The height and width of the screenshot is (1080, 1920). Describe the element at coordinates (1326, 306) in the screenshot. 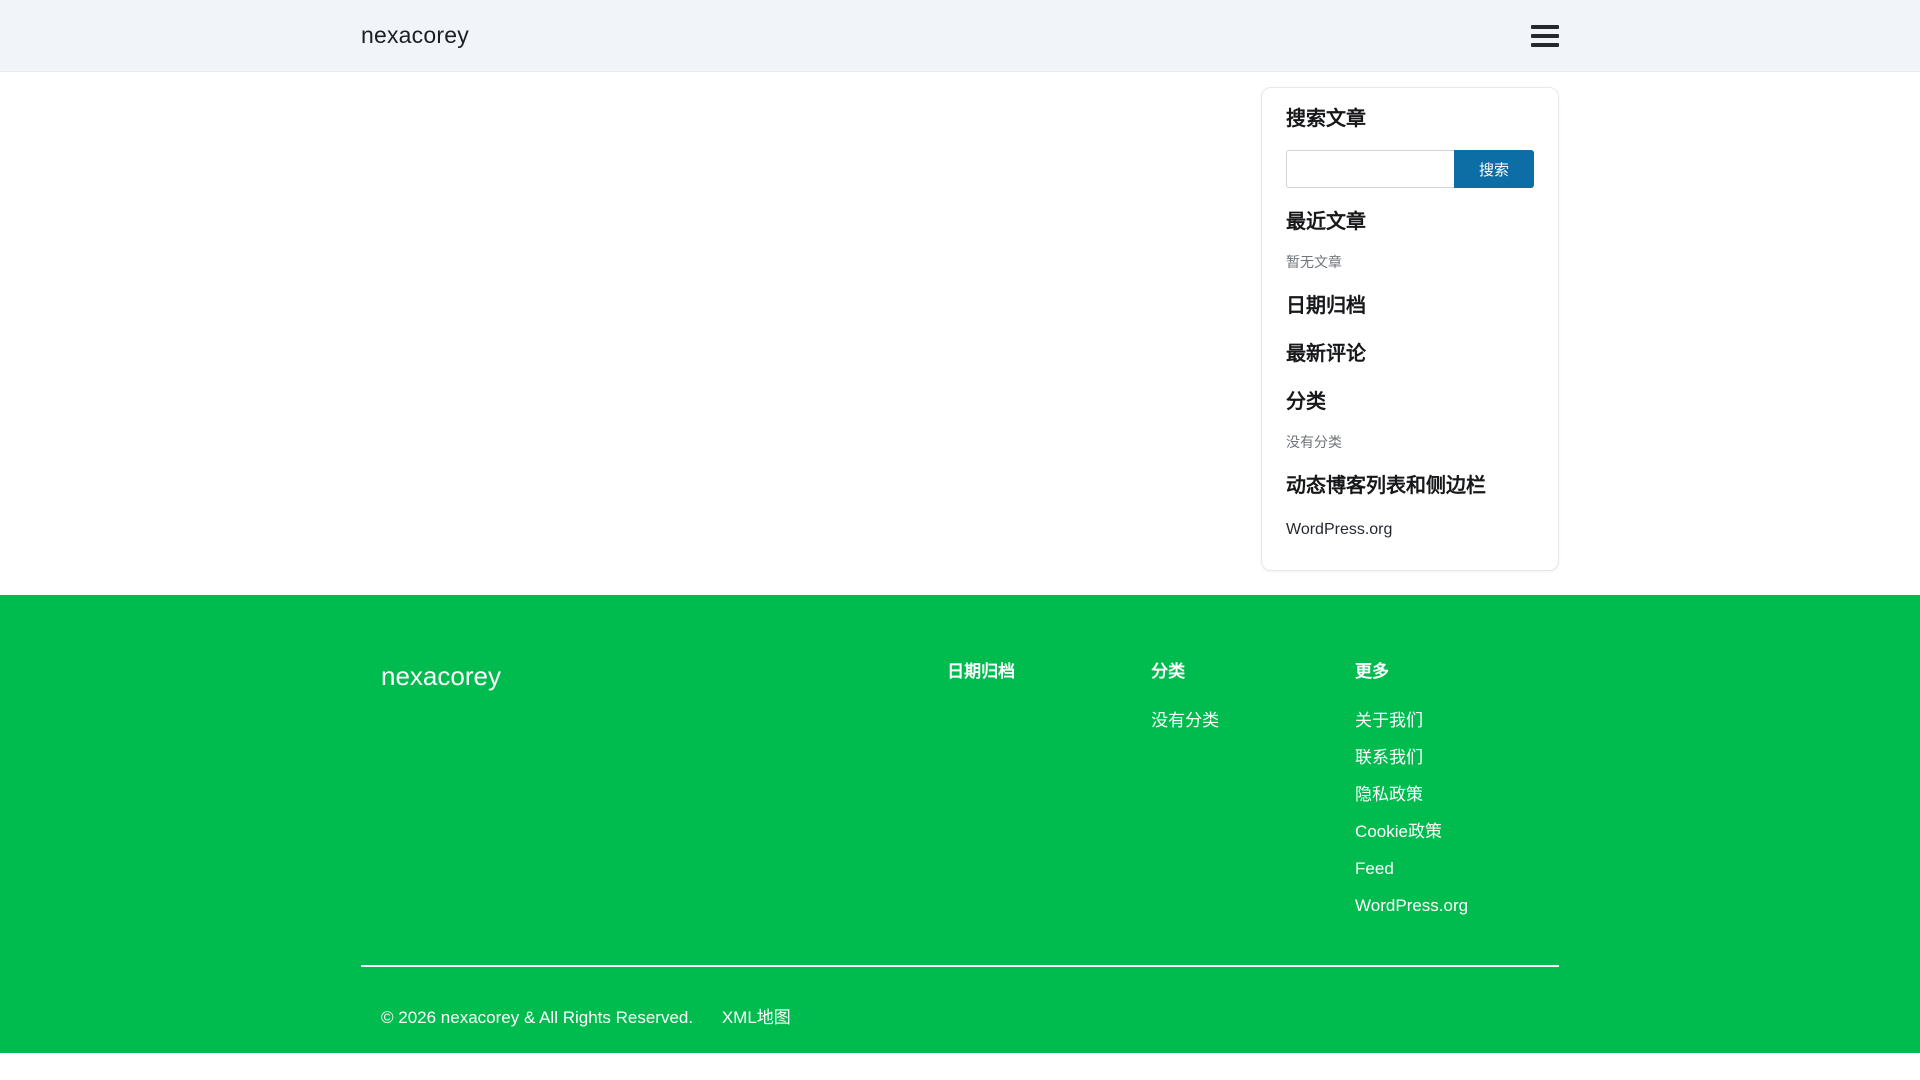

I see `sidebar-heading-archives: 日期归档` at that location.